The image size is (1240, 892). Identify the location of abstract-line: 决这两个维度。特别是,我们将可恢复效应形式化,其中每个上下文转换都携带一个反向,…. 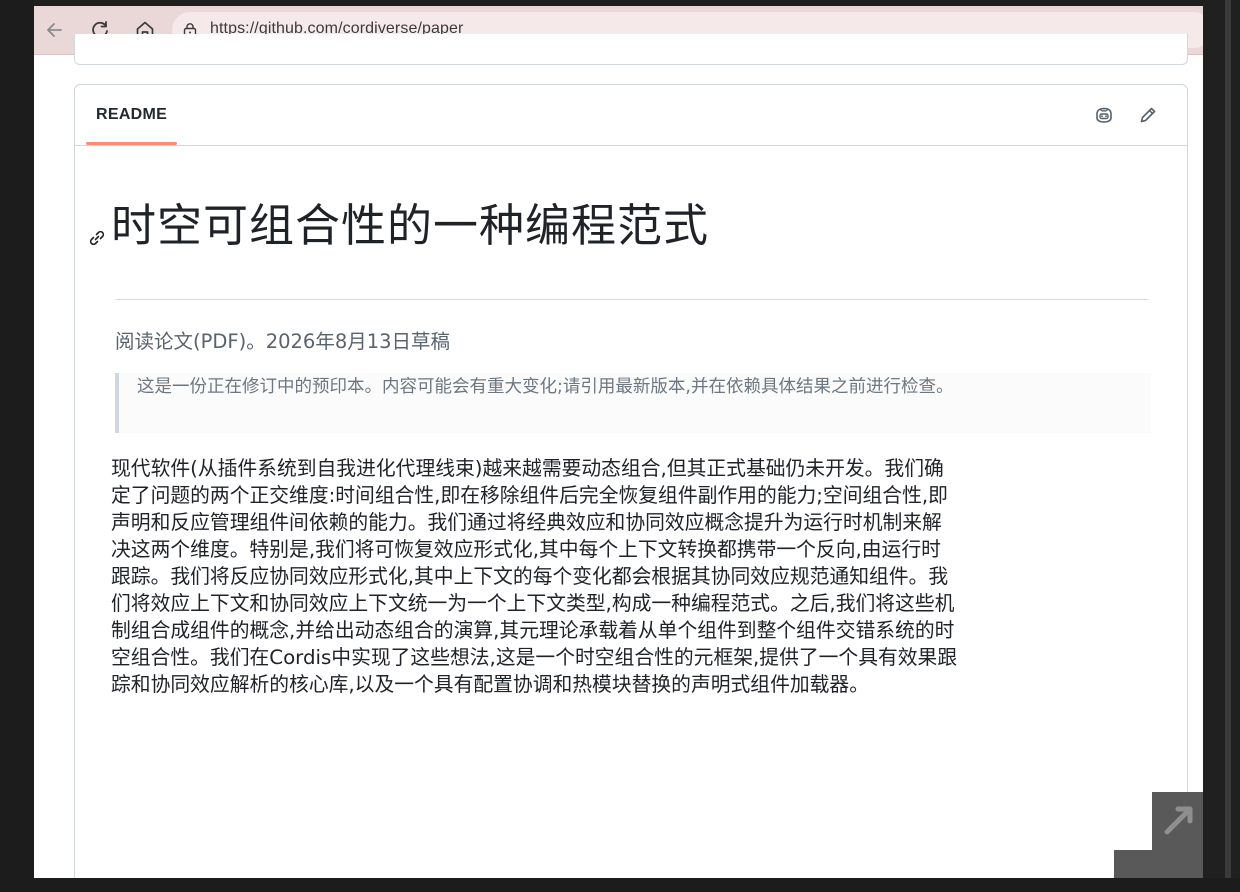
(526, 549).